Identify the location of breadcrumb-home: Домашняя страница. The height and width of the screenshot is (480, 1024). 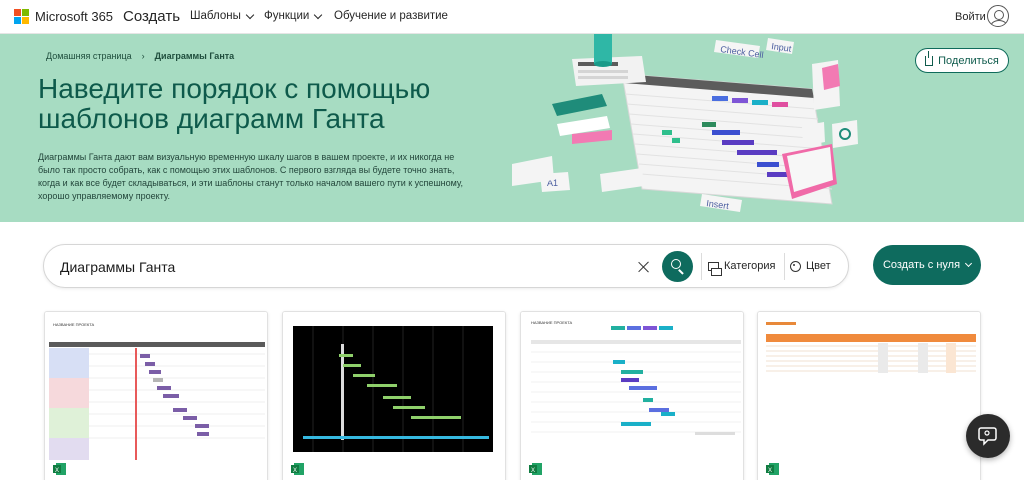
(89, 56).